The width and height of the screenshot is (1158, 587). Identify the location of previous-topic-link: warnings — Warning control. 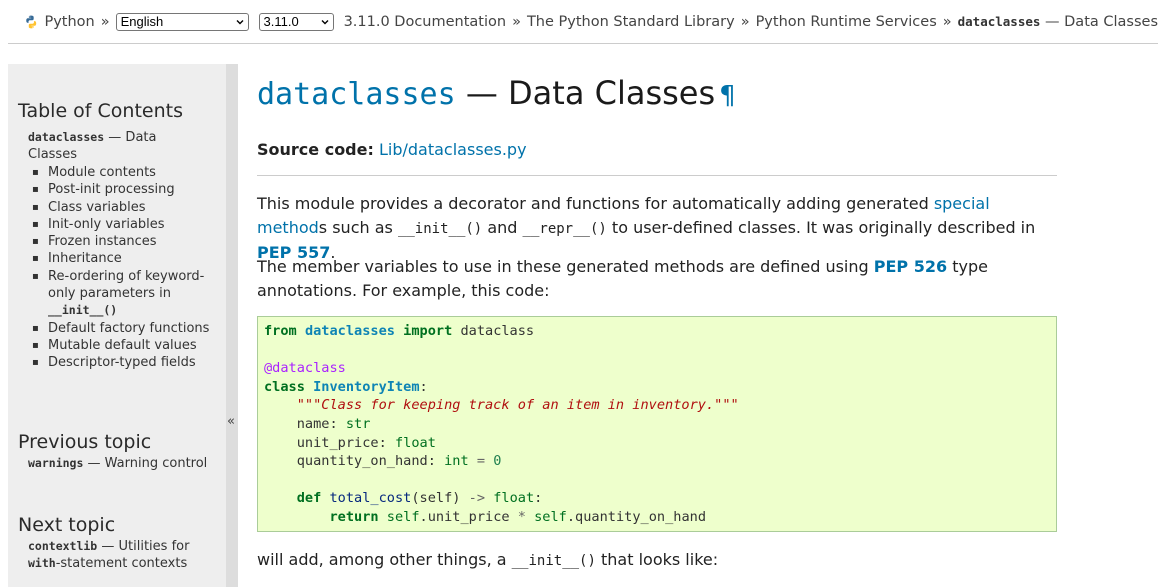
(123, 463).